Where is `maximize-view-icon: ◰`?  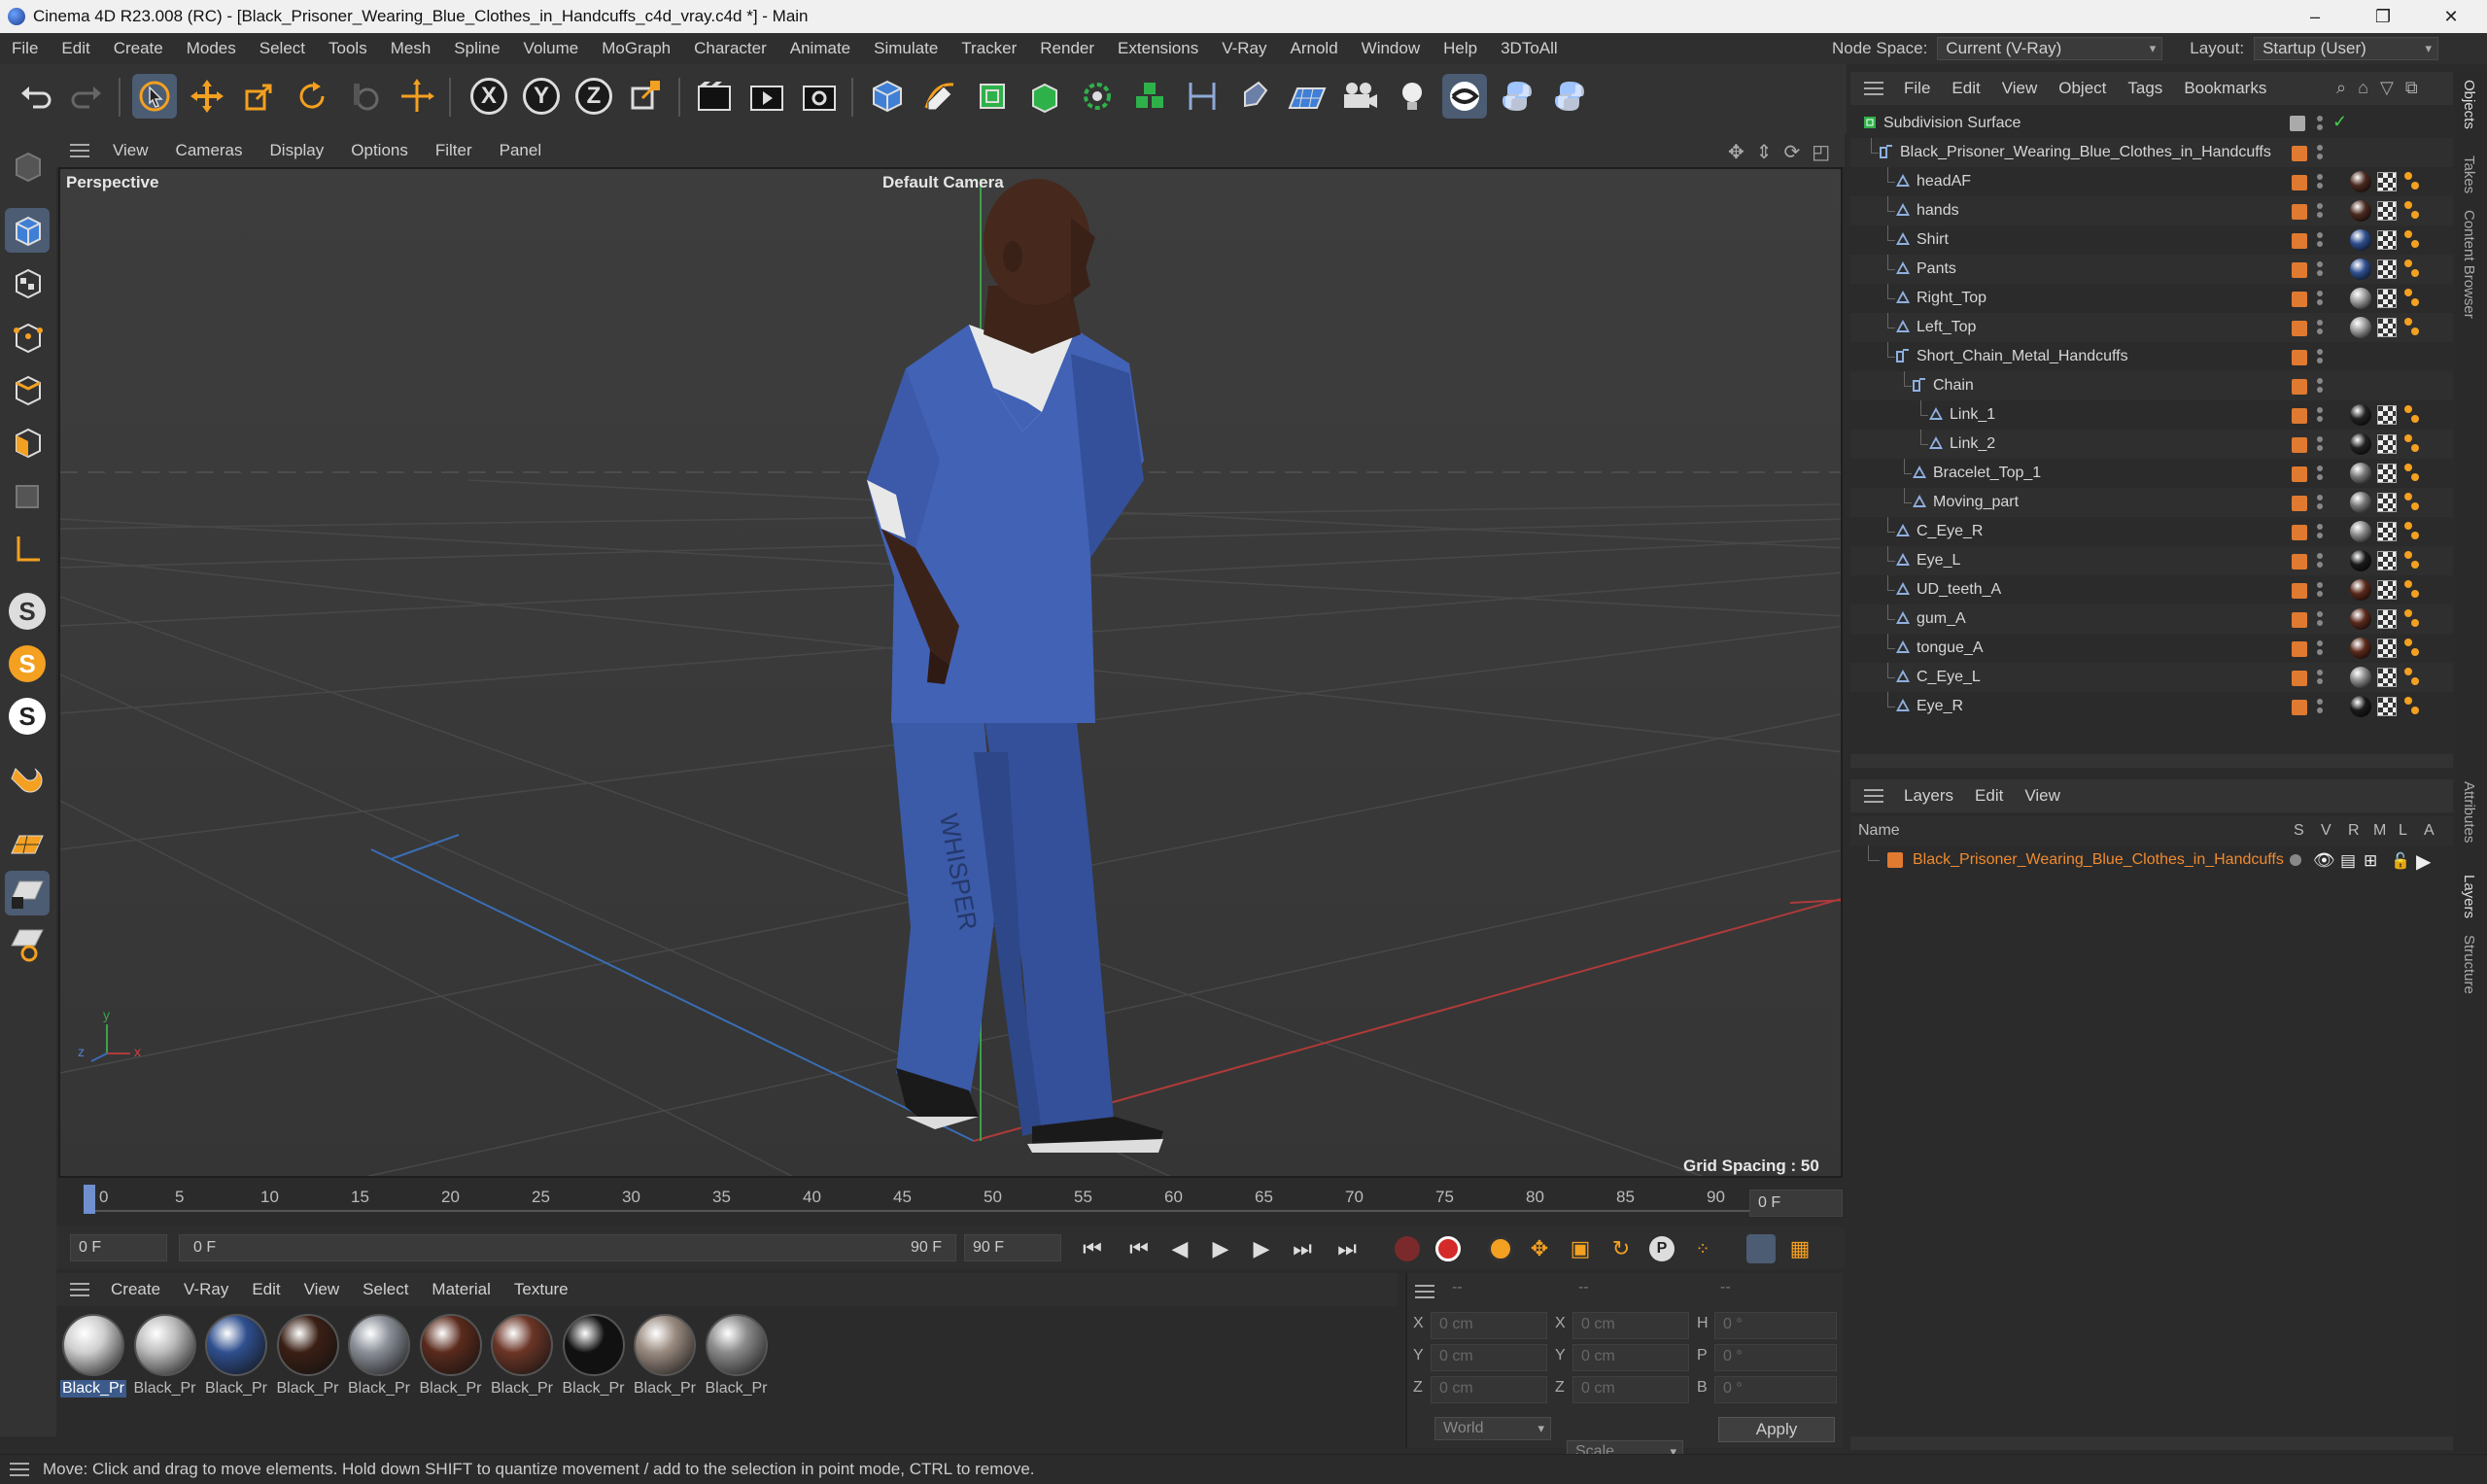
maximize-view-icon: ◰ is located at coordinates (1821, 152).